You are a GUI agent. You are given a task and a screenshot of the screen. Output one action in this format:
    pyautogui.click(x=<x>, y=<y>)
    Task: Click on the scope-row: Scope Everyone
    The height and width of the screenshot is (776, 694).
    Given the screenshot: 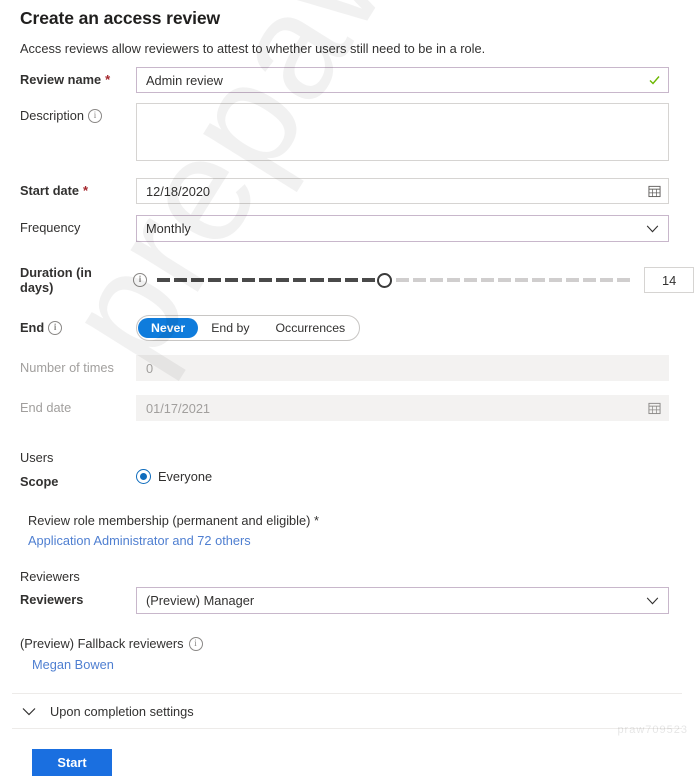 What is the action you would take?
    pyautogui.click(x=347, y=479)
    